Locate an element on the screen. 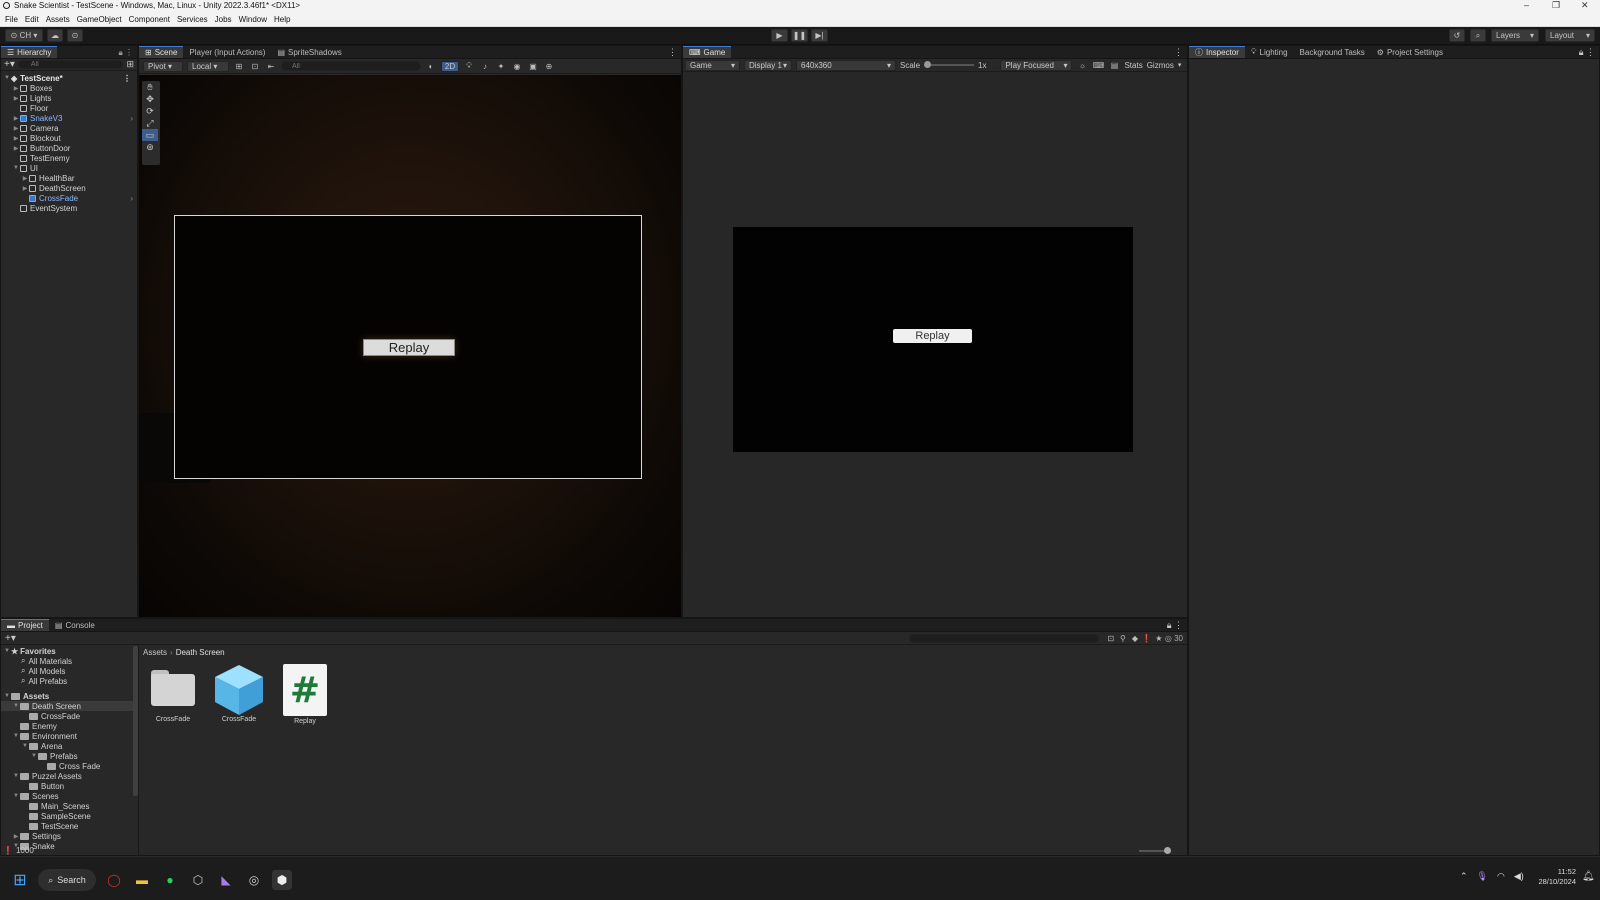  favorite-icon: ★ is located at coordinates (1159, 638).